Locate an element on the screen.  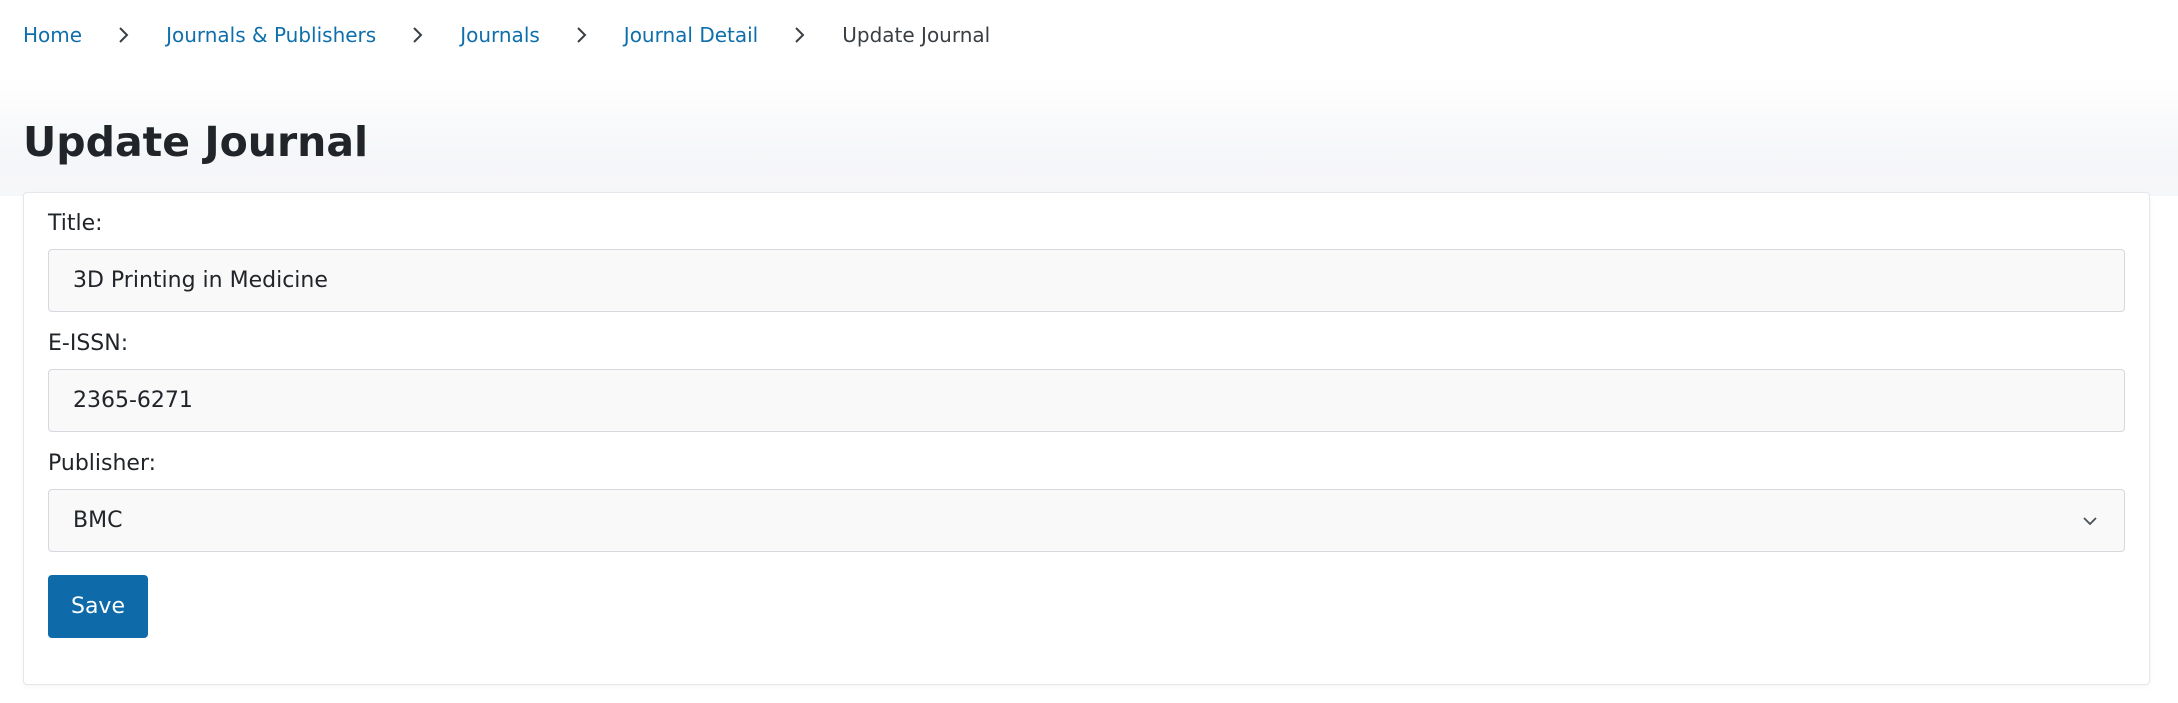
page-title: Update Journal is located at coordinates (196, 142).